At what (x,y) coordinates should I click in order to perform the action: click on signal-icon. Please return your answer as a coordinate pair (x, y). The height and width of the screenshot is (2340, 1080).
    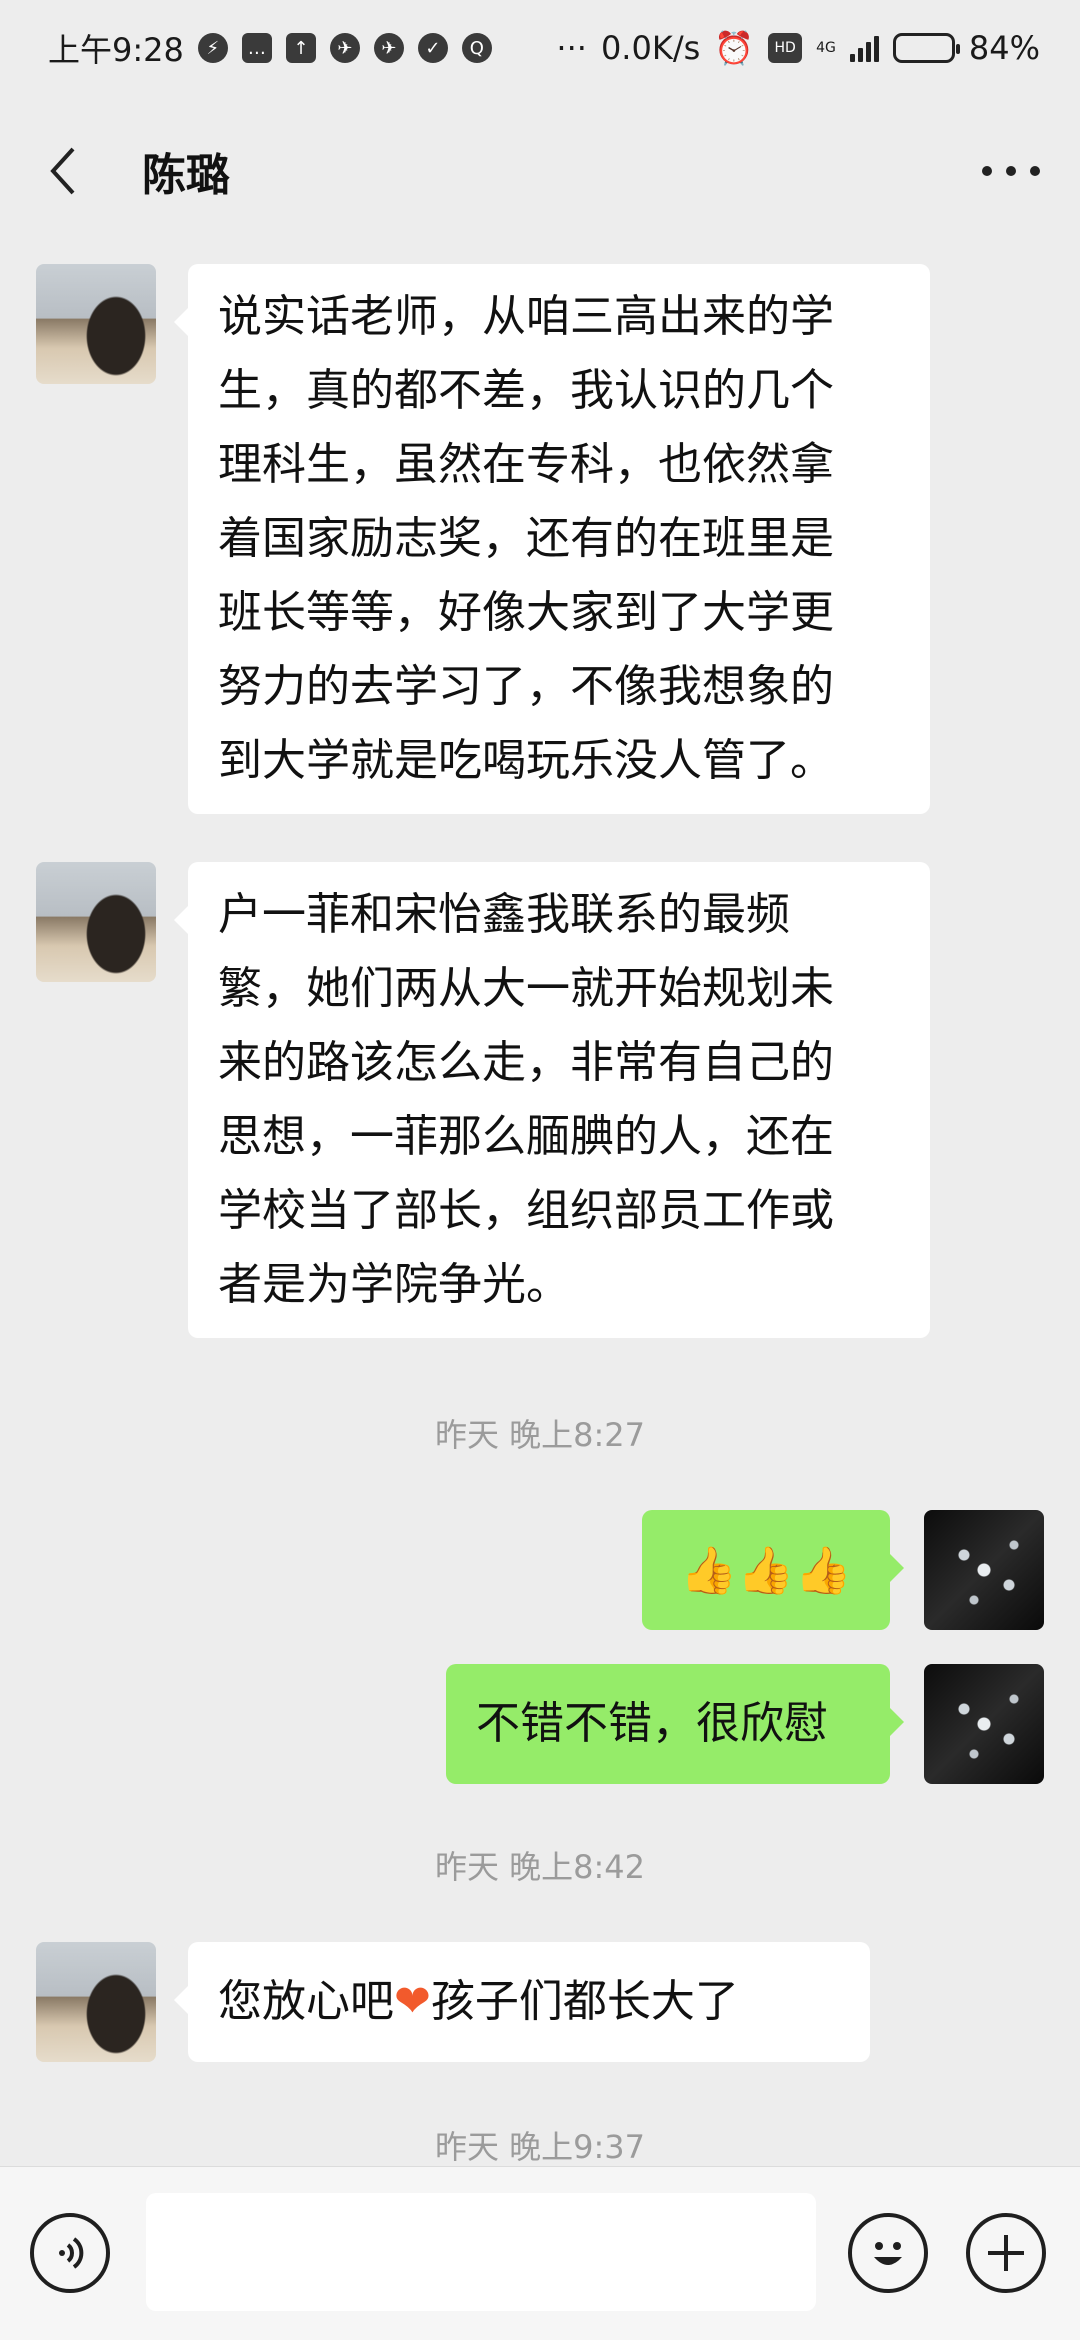
    Looking at the image, I should click on (864, 48).